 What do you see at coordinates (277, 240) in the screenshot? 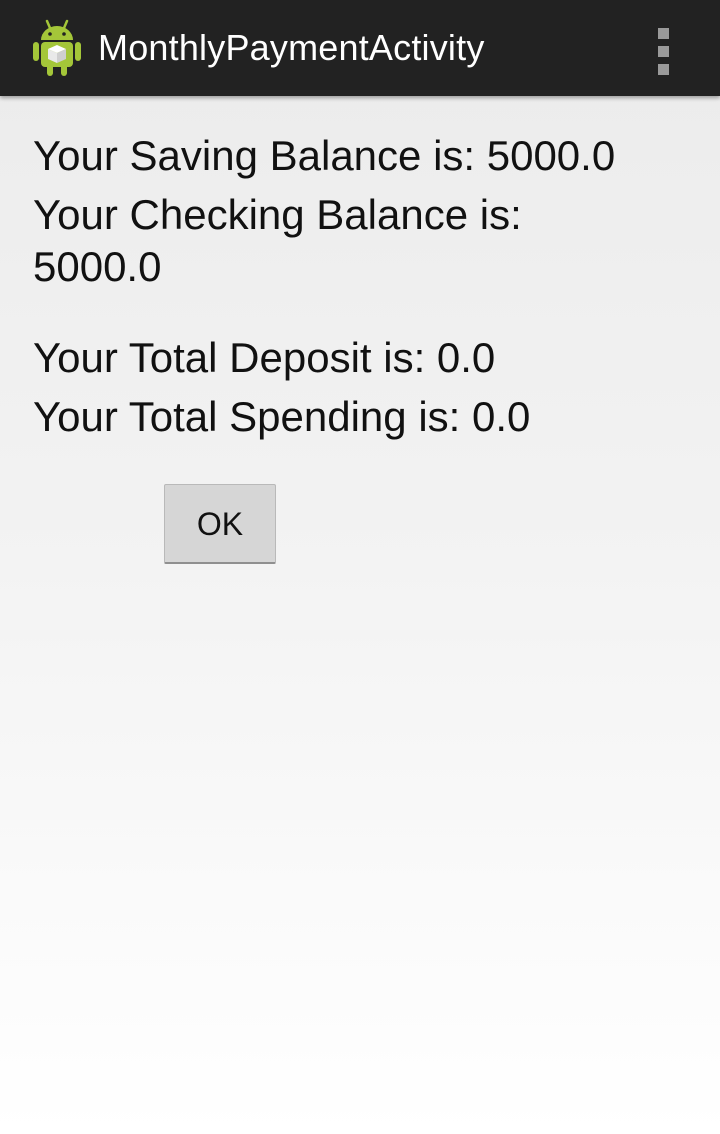
I see `checking-balance-text: Your Checking Balance is: 5000.0` at bounding box center [277, 240].